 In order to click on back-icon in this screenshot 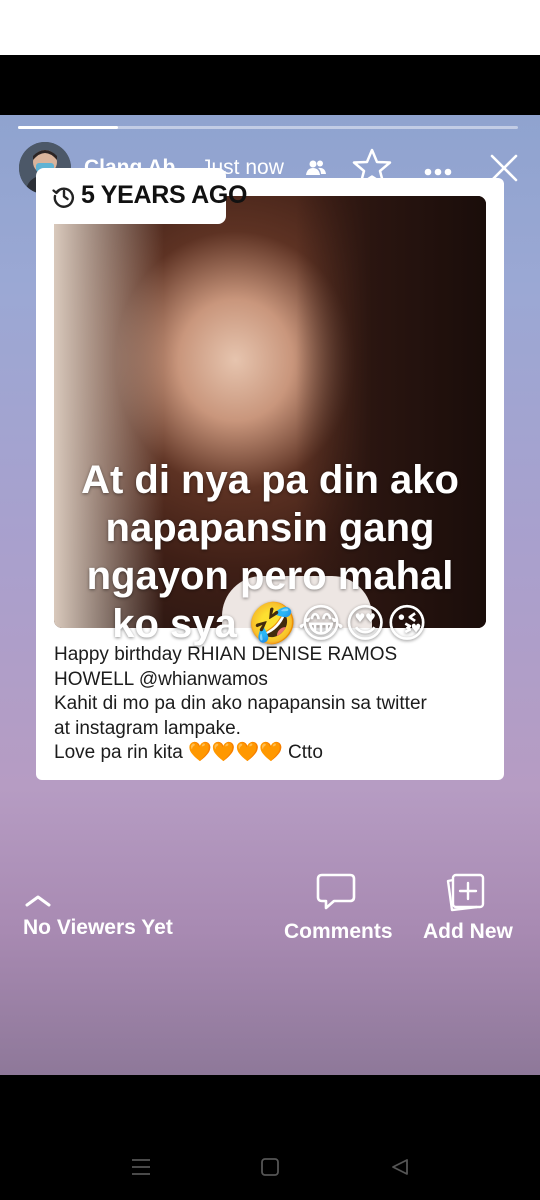, I will do `click(400, 1169)`.